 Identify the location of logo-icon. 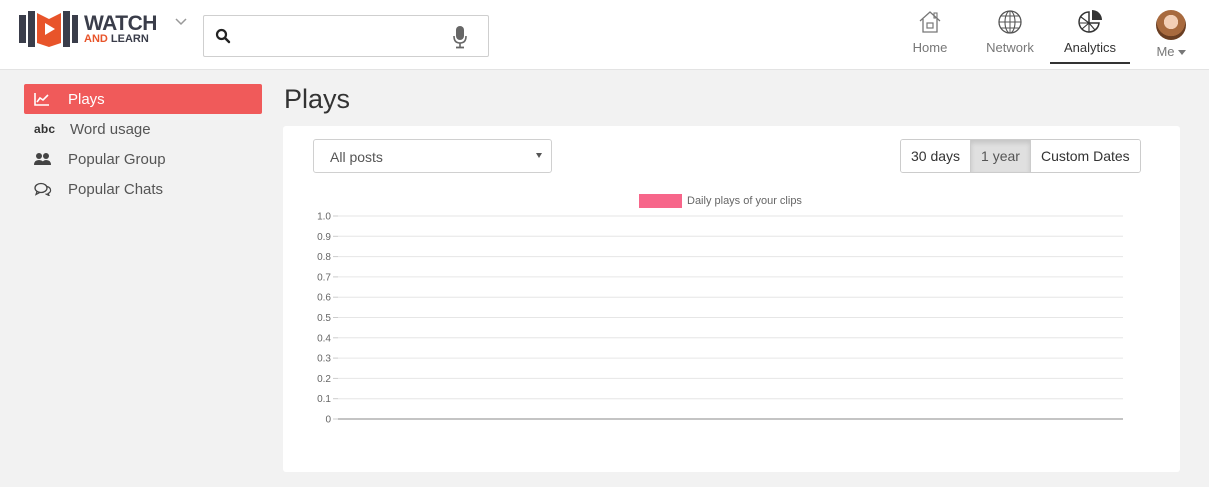
(48, 29).